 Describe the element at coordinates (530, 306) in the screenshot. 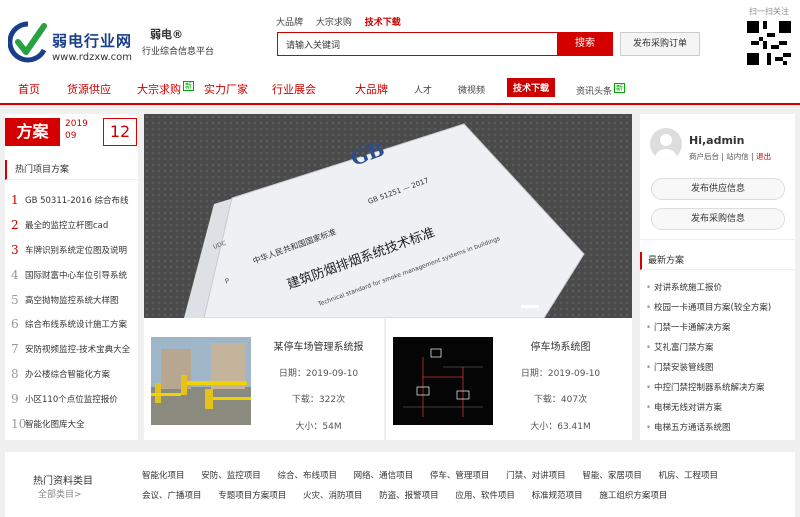

I see `carousel-indicator` at that location.